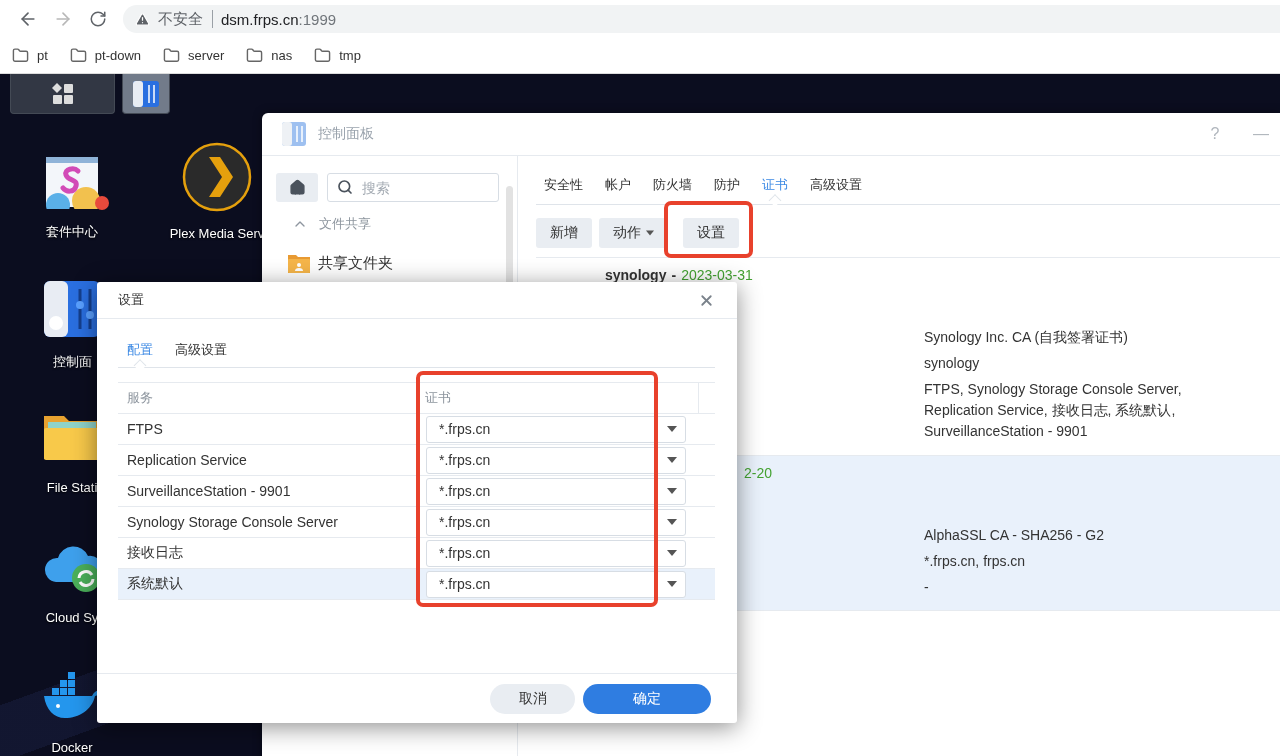 This screenshot has height=756, width=1280. What do you see at coordinates (217, 177) in the screenshot?
I see `play-chevron-icon` at bounding box center [217, 177].